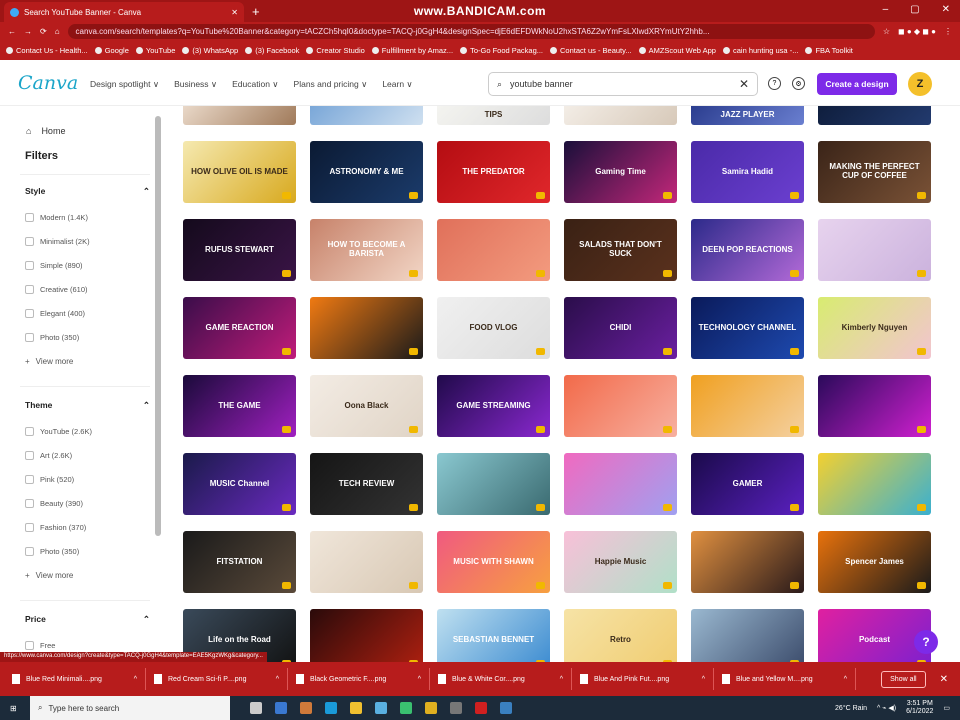  Describe the element at coordinates (158, 326) in the screenshot. I see `sidebar-scrollbar` at that location.